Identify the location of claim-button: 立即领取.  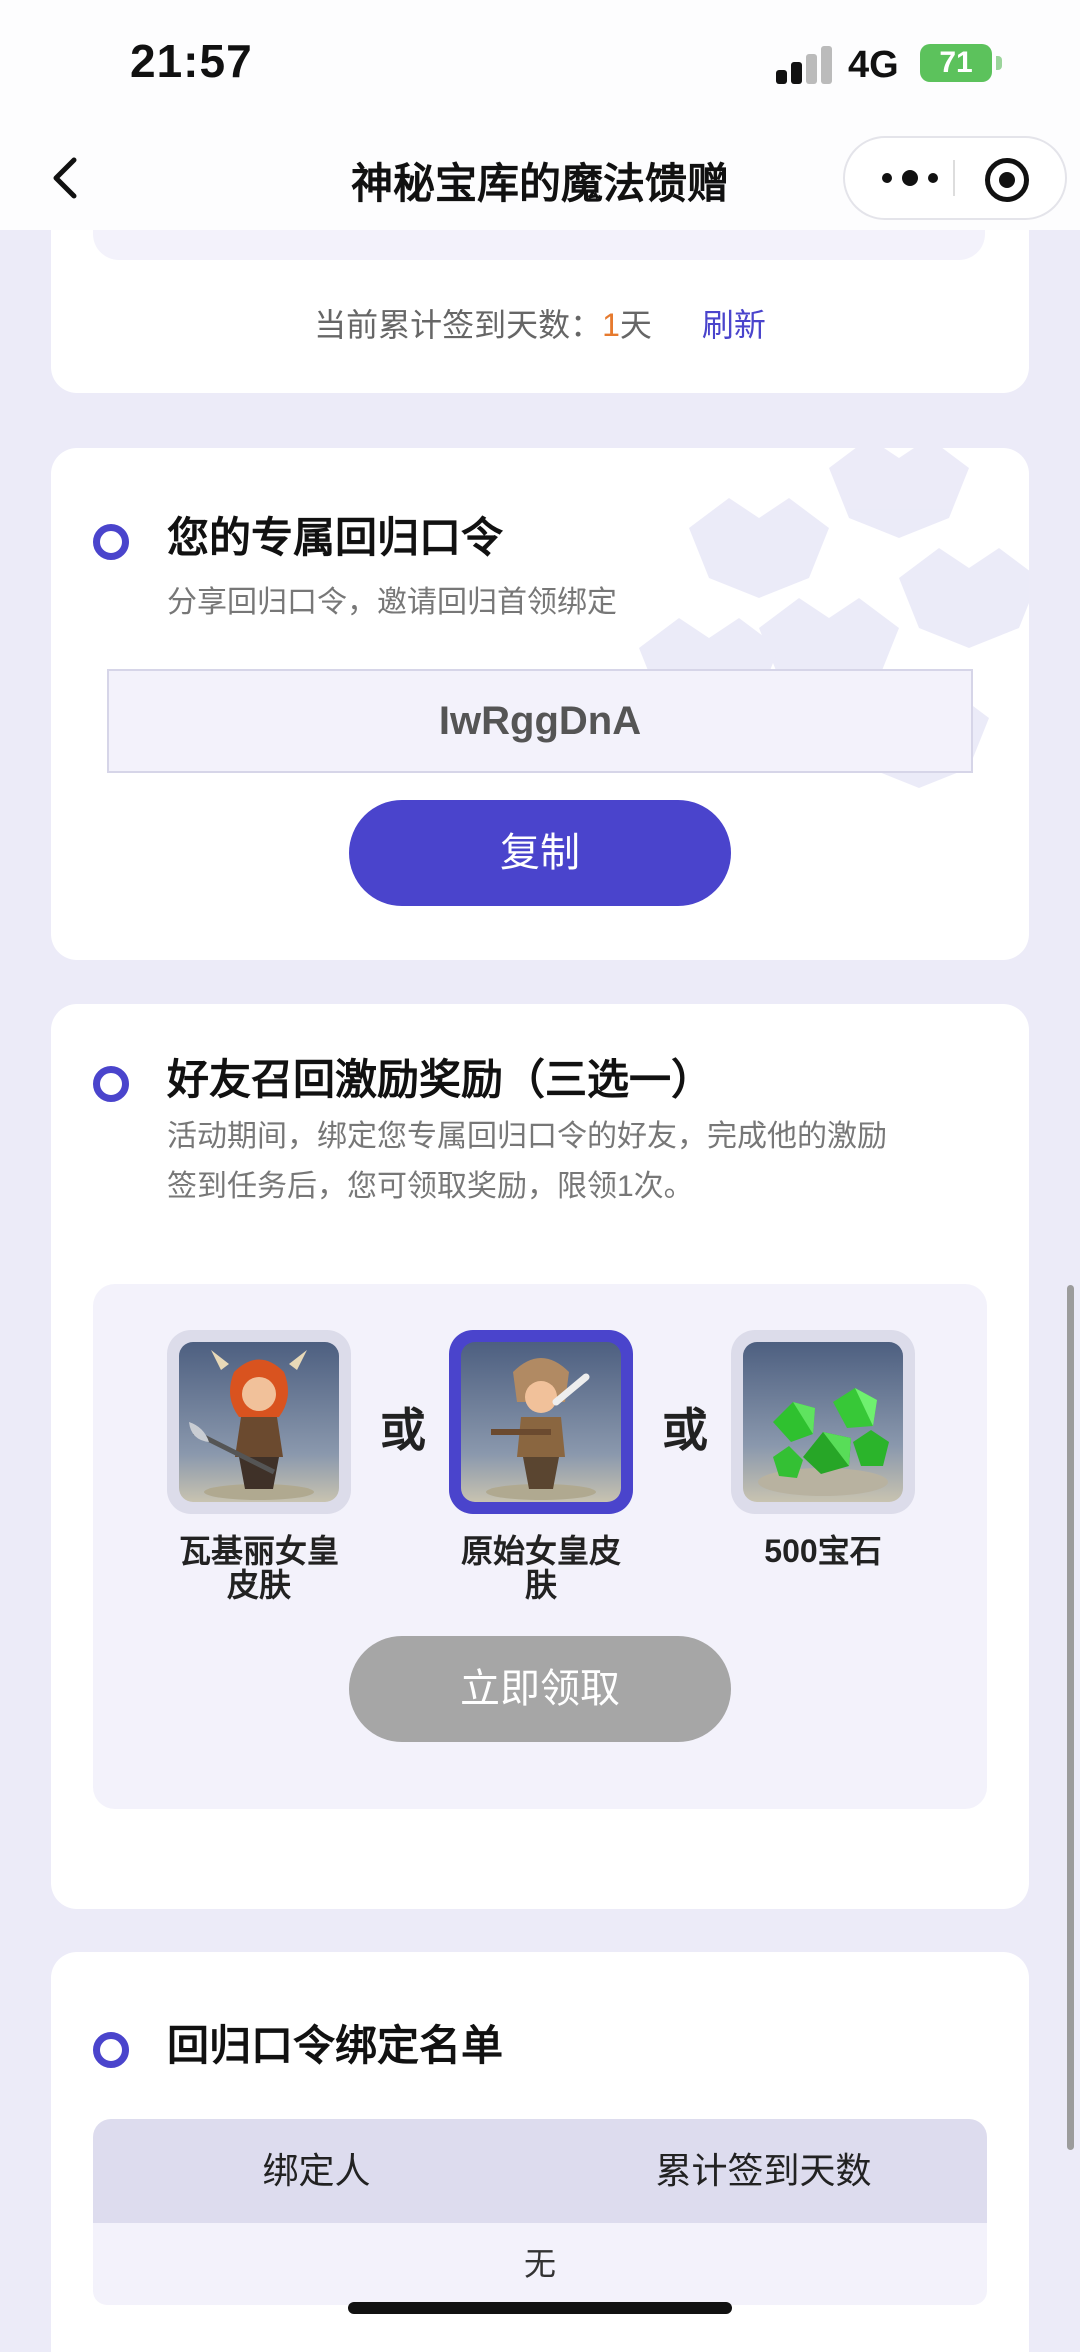
(540, 1689).